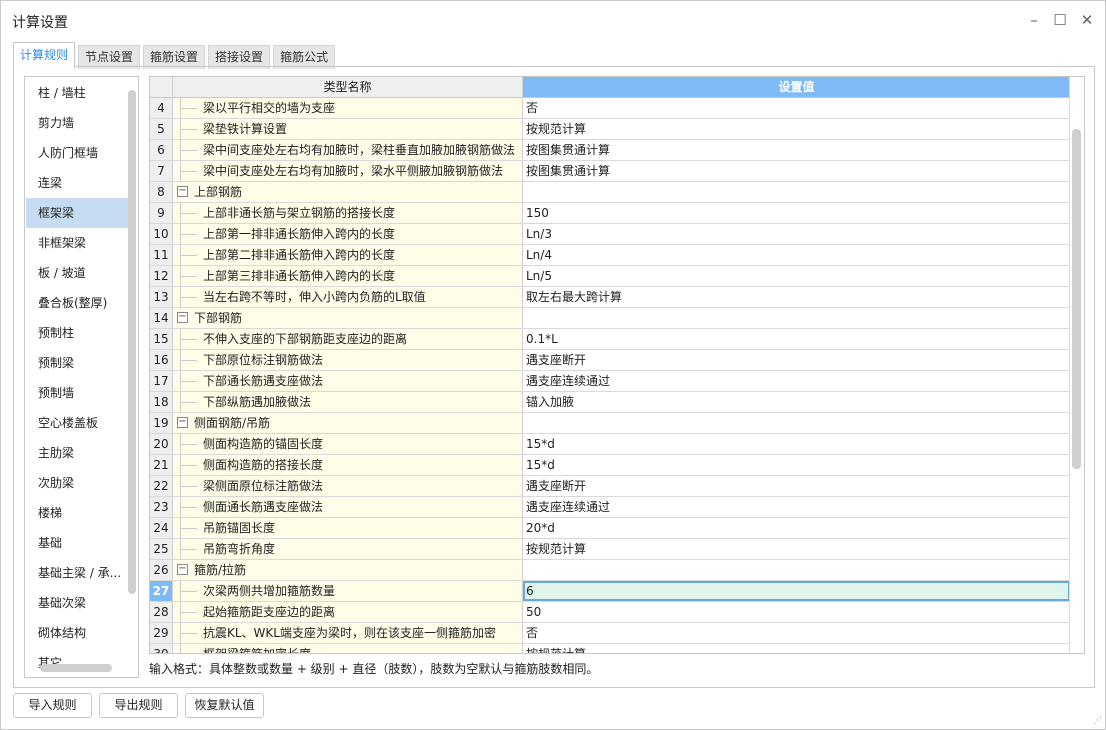 The height and width of the screenshot is (730, 1106). What do you see at coordinates (796, 234) in the screenshot?
I see `value-cell: Ln/3` at bounding box center [796, 234].